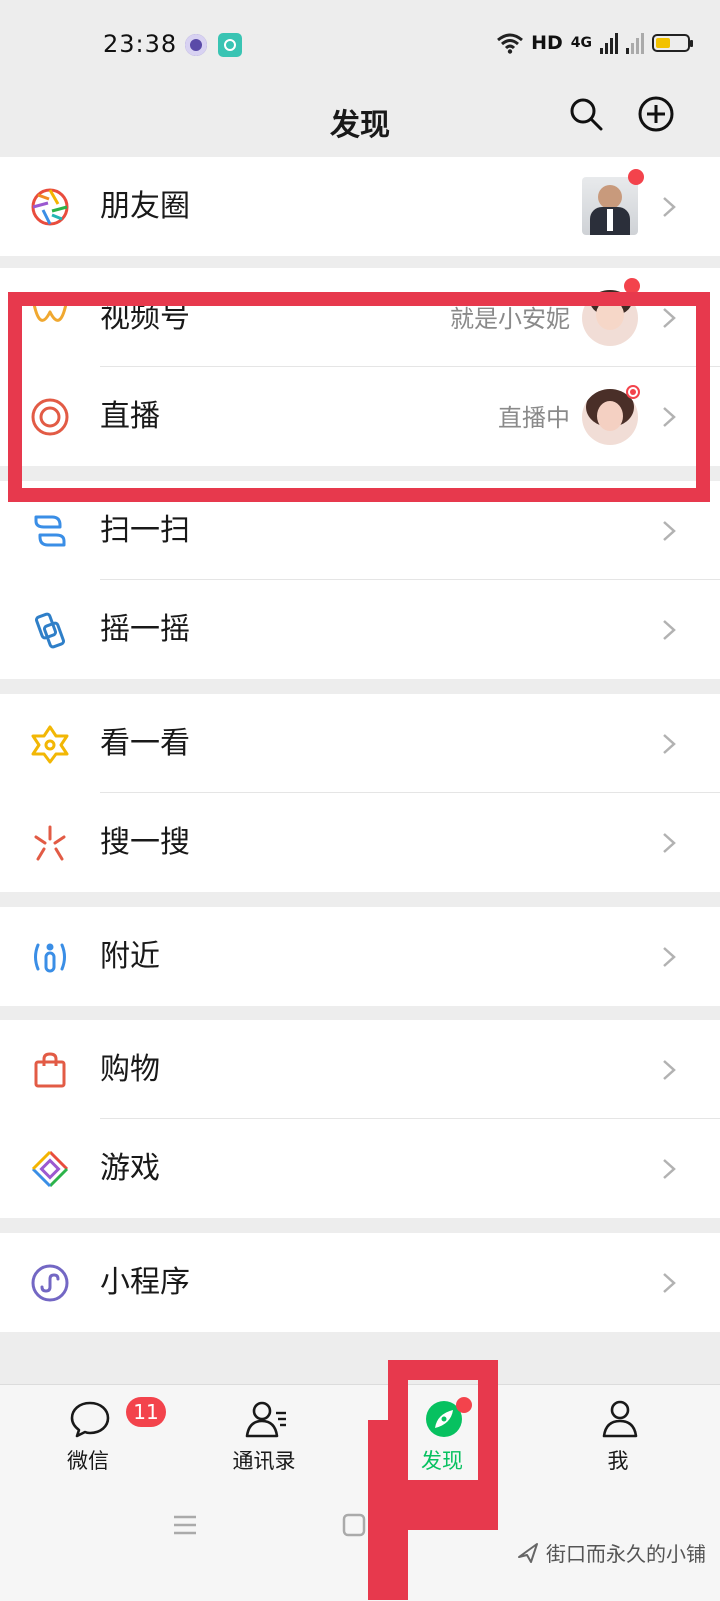 The height and width of the screenshot is (1601, 720). What do you see at coordinates (50, 1169) in the screenshot?
I see `games-icon` at bounding box center [50, 1169].